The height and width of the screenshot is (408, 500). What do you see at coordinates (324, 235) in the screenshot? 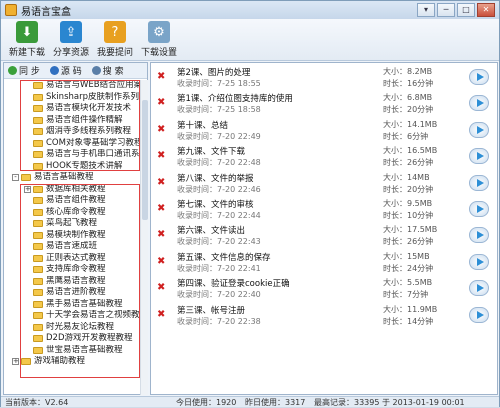
I see `lesson-row: ✖ 第六课、文件读出 收录时间：7-20 22:43 大小：17.5MB 时长：26分钟` at bounding box center [324, 235].